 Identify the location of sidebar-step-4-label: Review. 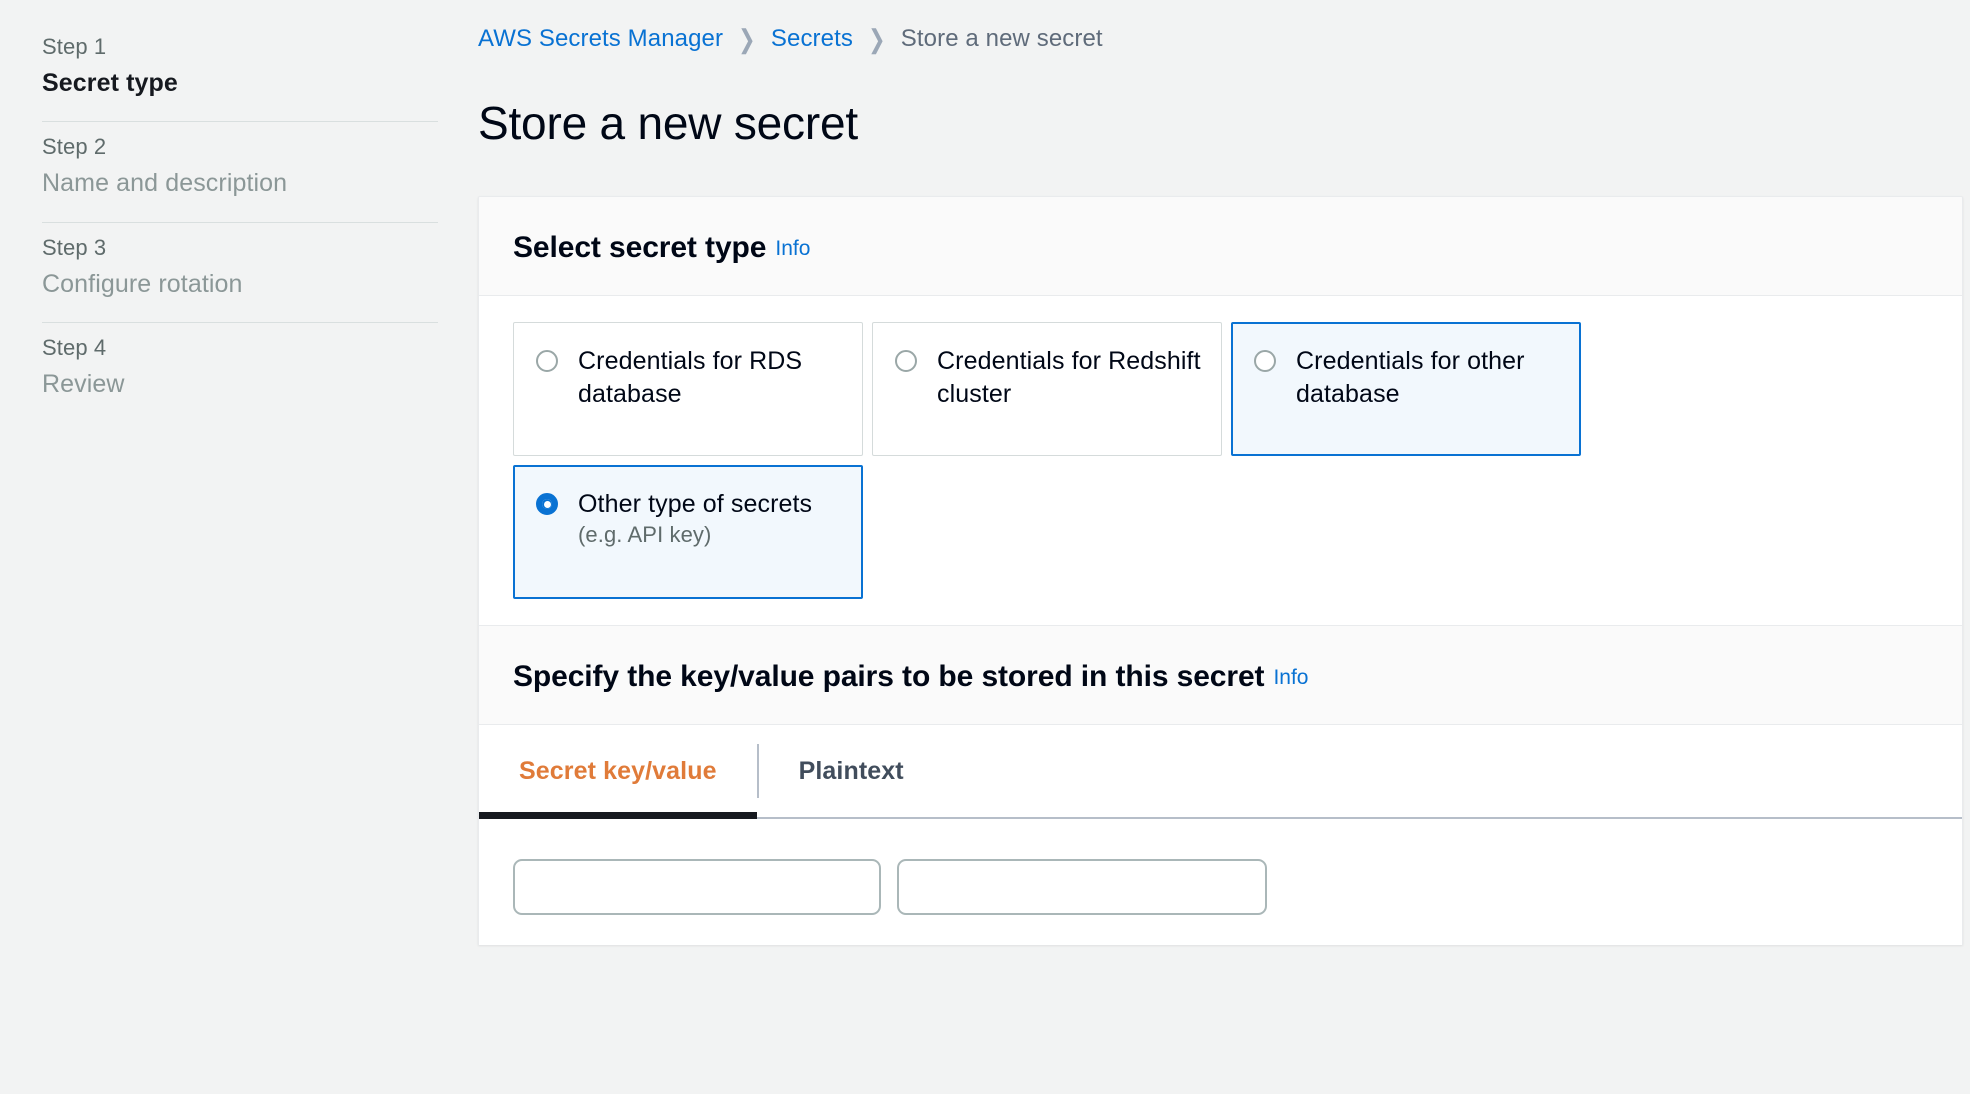
(83, 383).